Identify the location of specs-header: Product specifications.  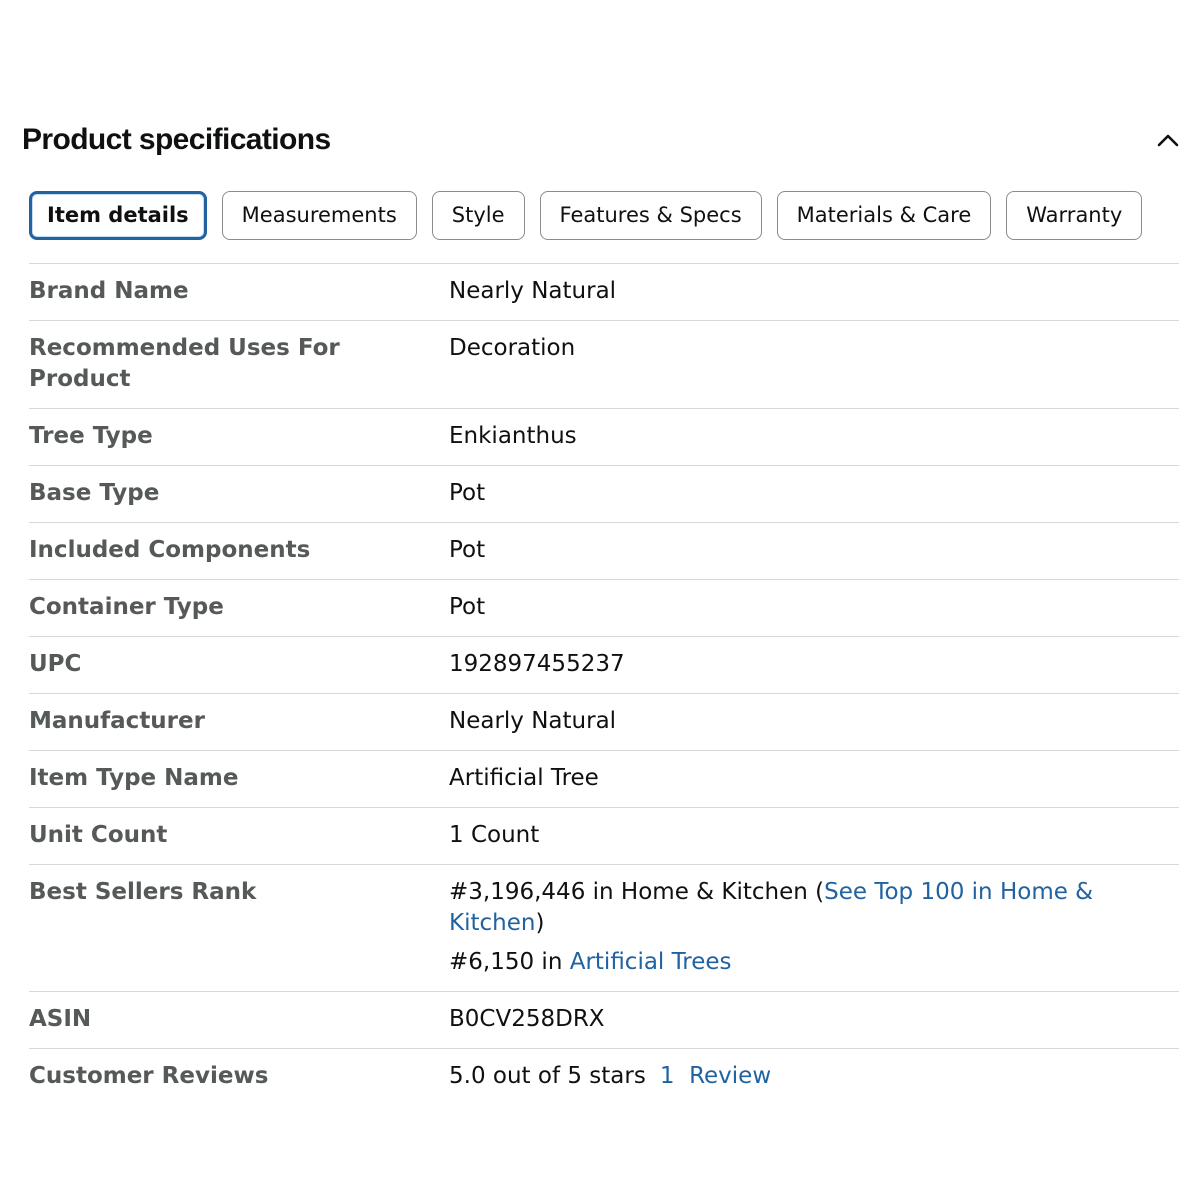
(602, 140).